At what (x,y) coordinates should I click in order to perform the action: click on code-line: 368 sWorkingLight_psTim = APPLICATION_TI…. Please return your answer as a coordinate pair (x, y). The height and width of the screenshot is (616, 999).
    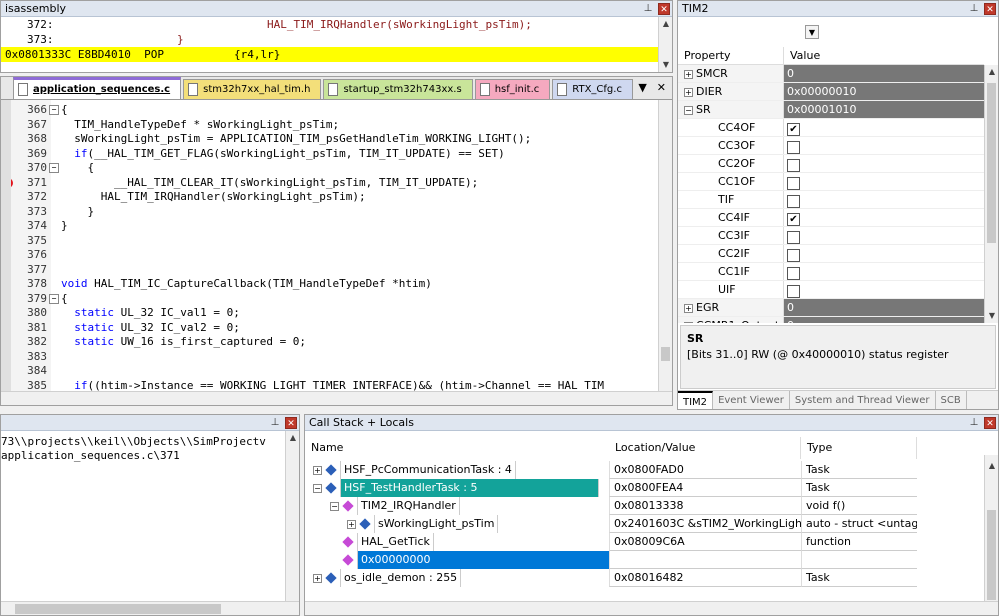
    Looking at the image, I should click on (334, 139).